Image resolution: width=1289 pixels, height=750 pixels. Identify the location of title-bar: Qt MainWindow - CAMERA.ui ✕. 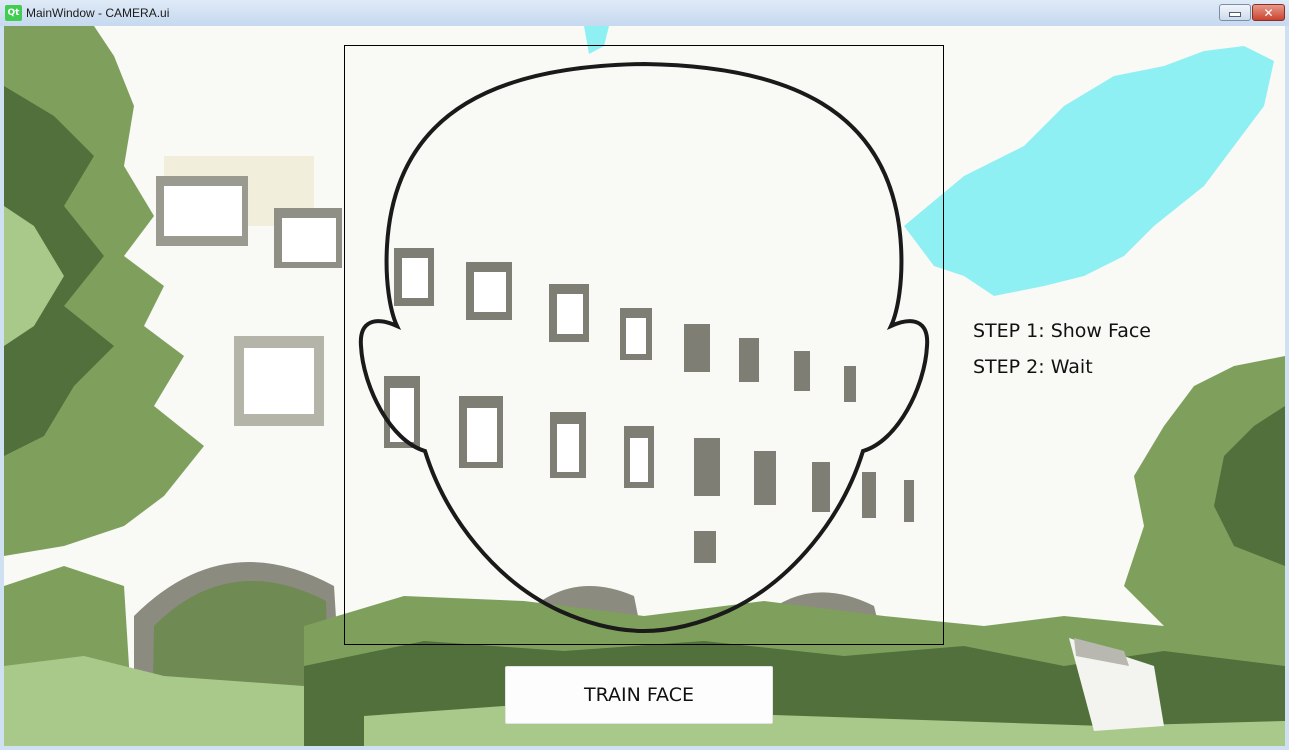
(644, 13).